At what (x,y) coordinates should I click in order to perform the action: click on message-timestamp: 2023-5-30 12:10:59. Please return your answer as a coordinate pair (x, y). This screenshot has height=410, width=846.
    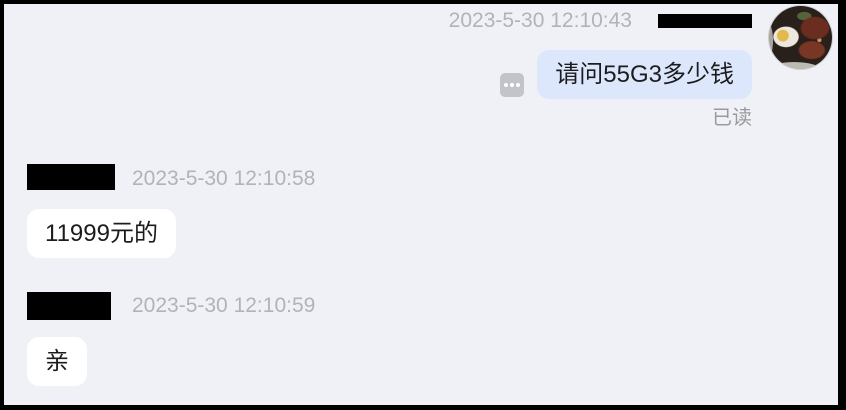
    Looking at the image, I should click on (224, 305).